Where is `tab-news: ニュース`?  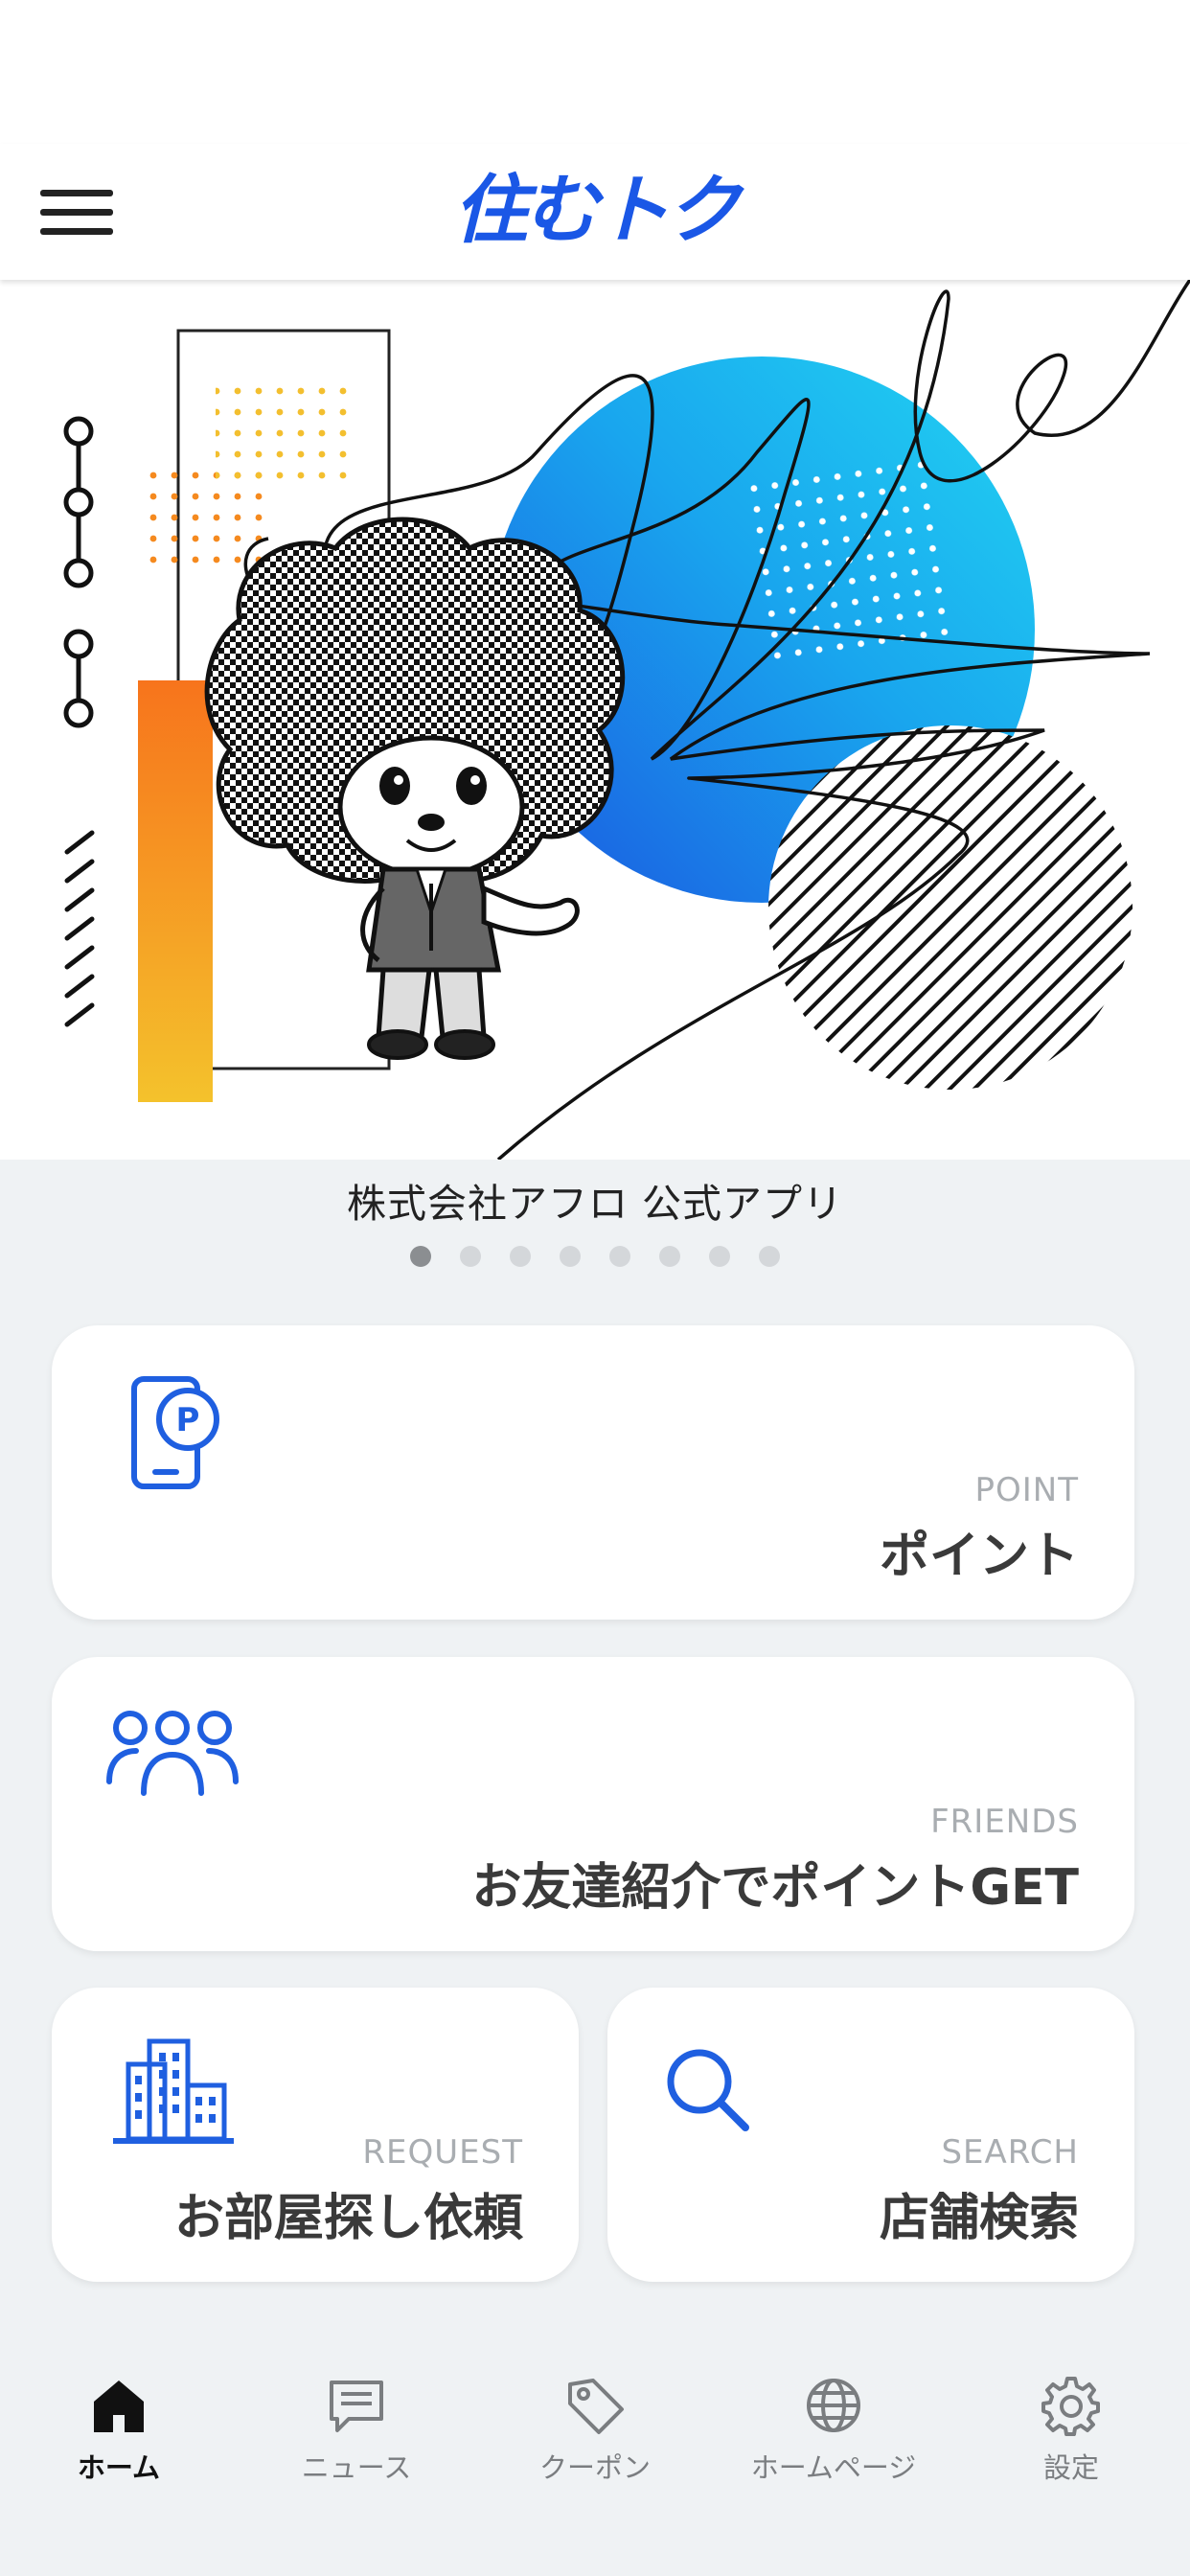 tab-news: ニュース is located at coordinates (357, 2429).